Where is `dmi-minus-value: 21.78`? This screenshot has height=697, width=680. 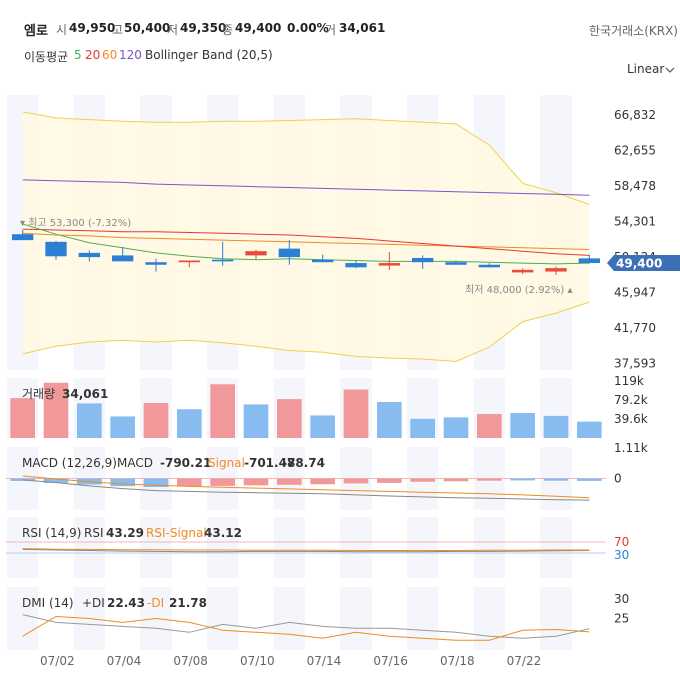
dmi-minus-value: 21.78 is located at coordinates (188, 603).